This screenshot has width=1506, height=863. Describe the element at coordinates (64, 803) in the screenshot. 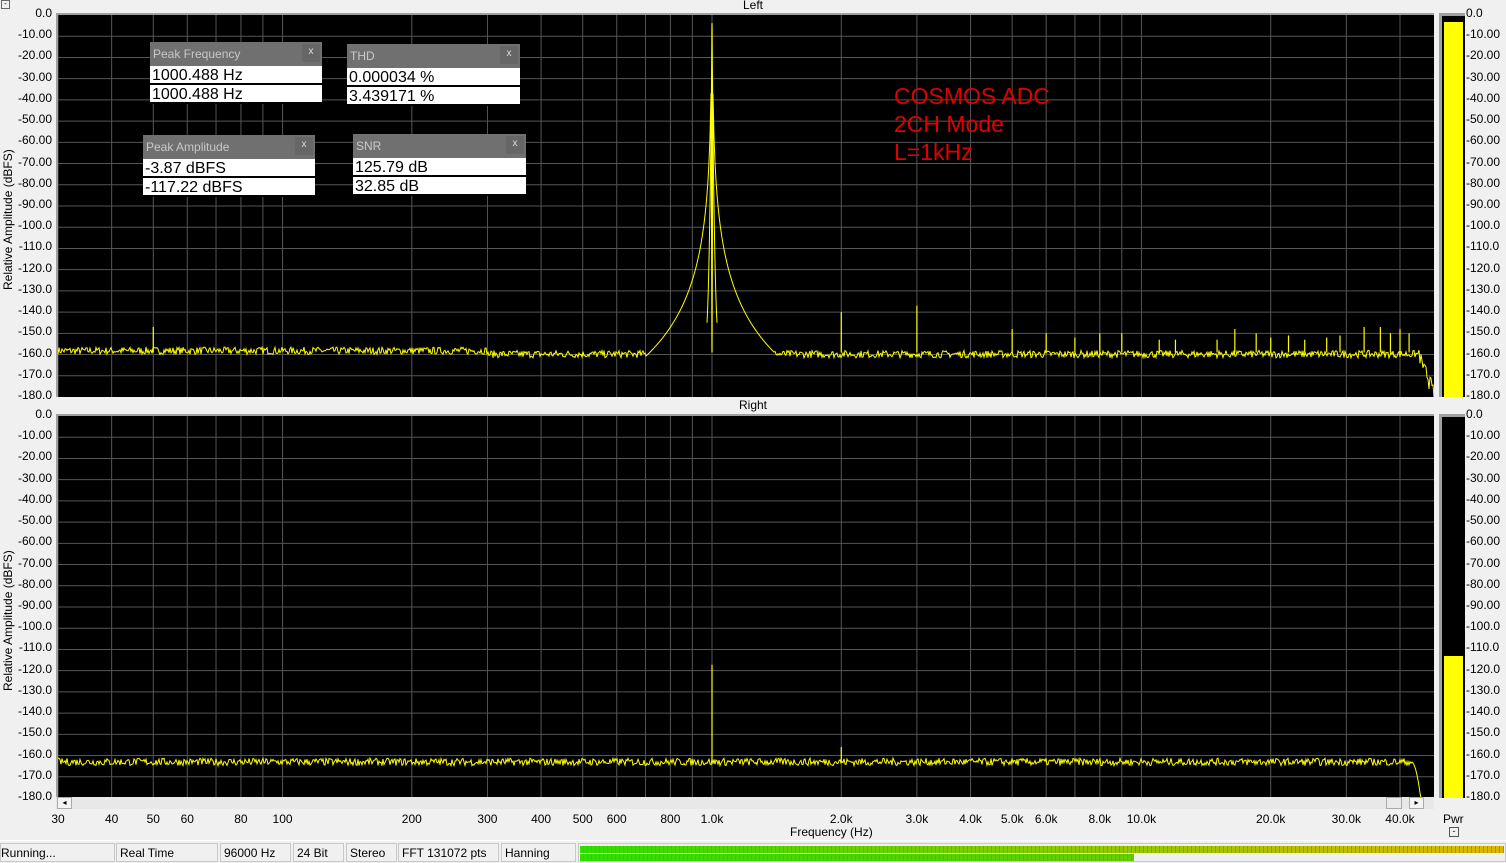

I see `scroll-left-button: ◂` at that location.